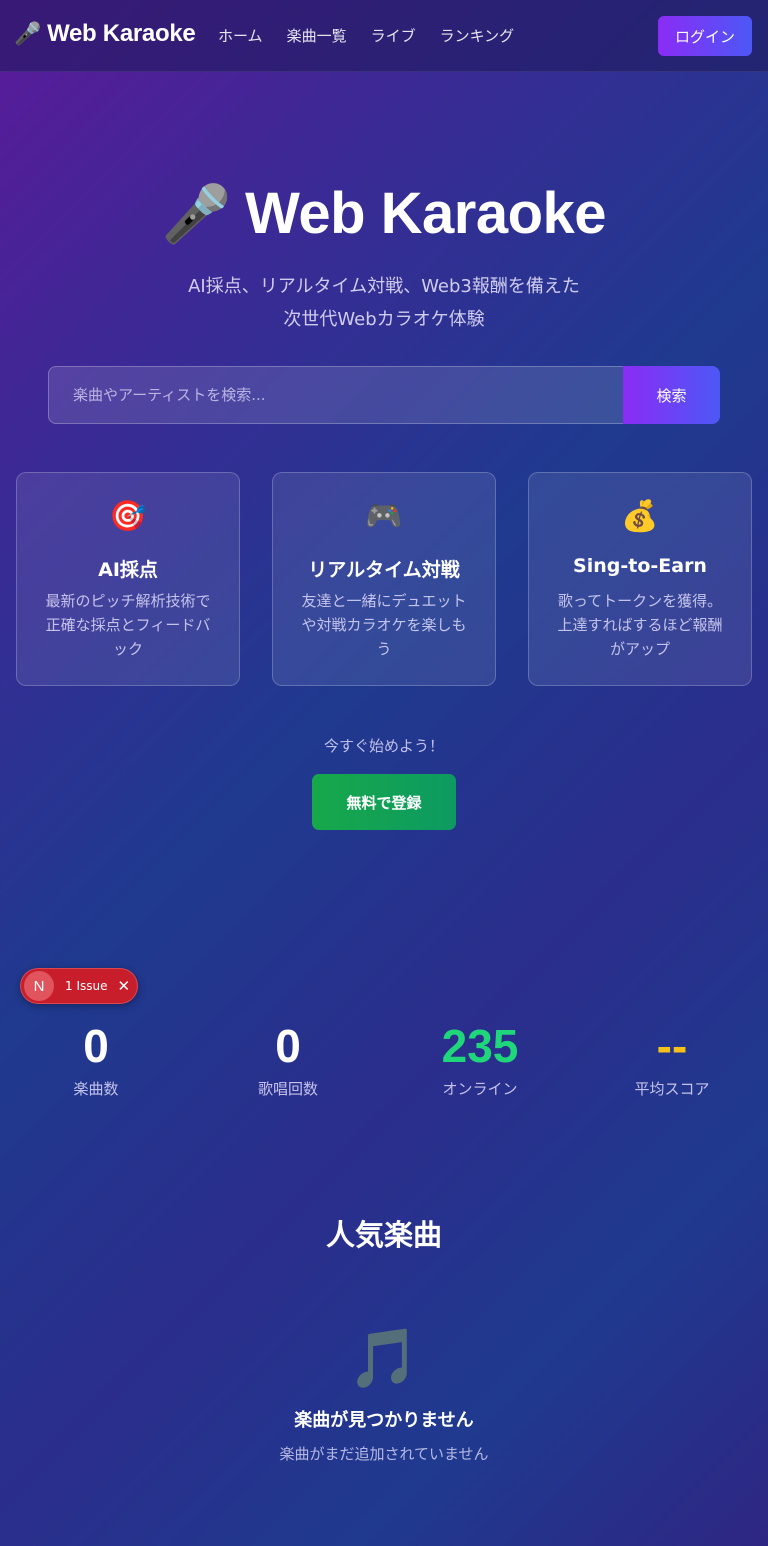 This screenshot has width=768, height=1546. I want to click on brand-logo: 🎤 Web Karaoke, so click(105, 34).